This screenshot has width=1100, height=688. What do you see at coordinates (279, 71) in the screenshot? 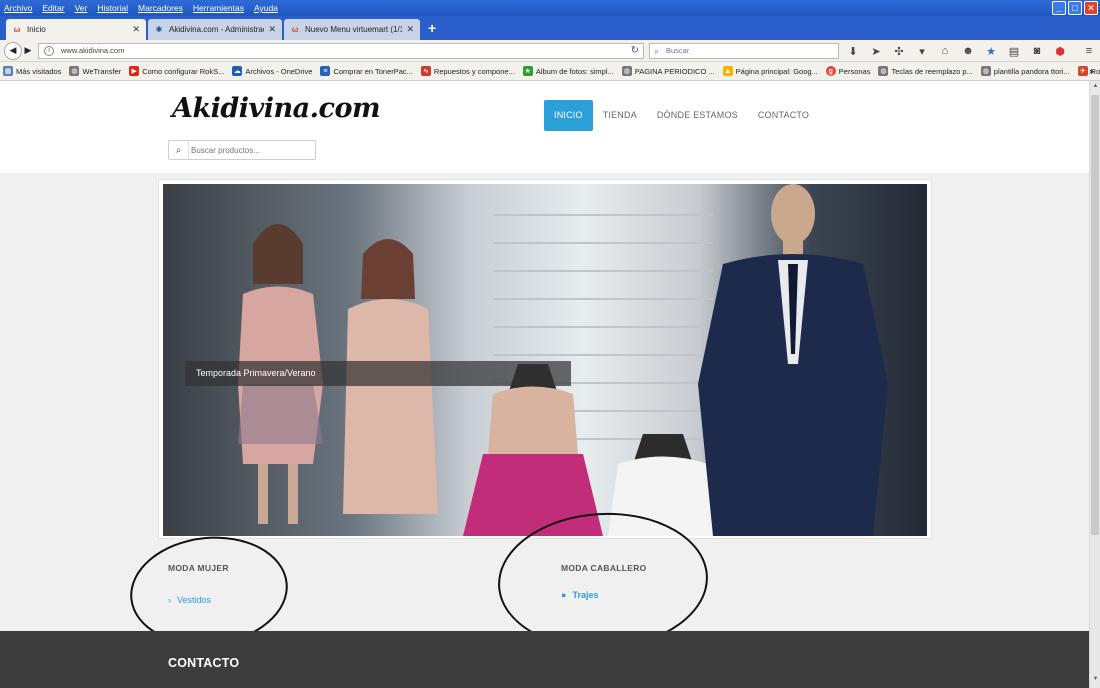
I see `bookmark-label: Archivos - OneDrive` at bounding box center [279, 71].